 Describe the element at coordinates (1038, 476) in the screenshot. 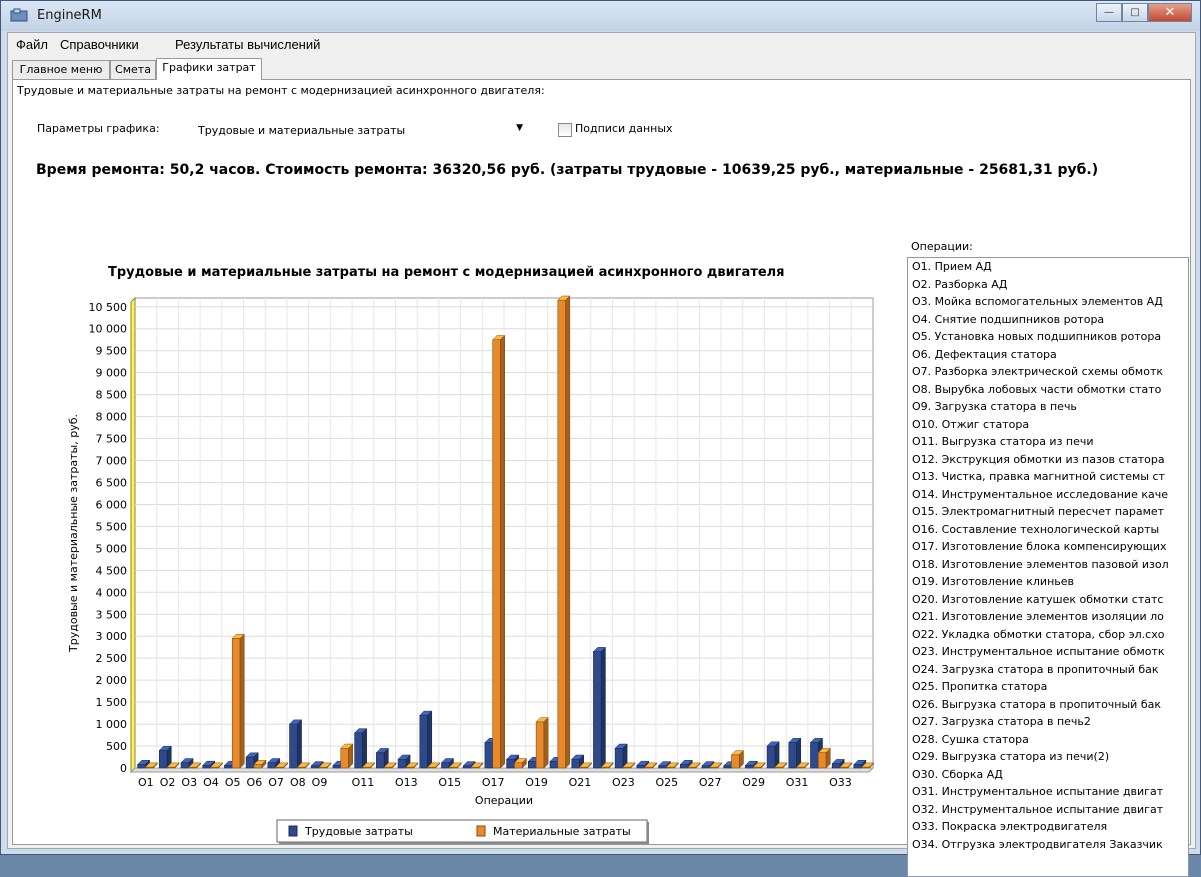

I see `operation-item: О13. Чистка, правка магнитной системы ст` at that location.